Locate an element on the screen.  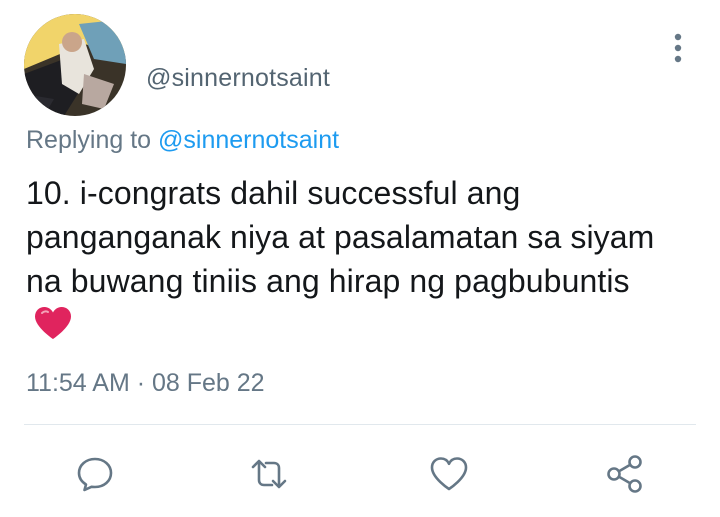
divider is located at coordinates (360, 424).